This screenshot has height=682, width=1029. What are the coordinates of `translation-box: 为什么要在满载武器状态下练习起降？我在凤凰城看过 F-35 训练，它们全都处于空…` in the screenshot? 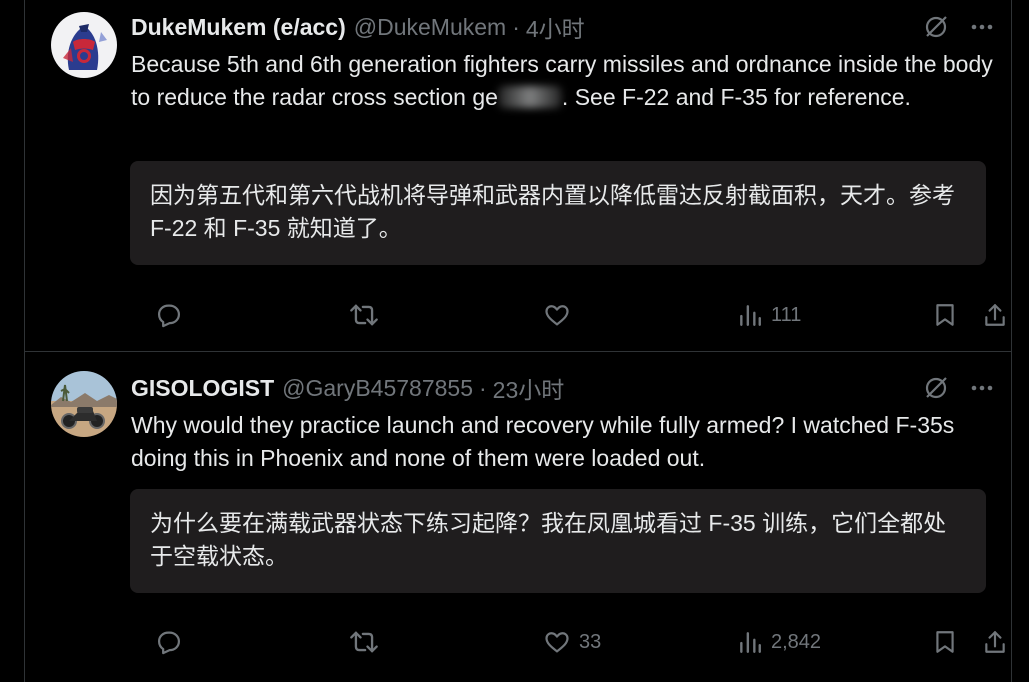 It's located at (558, 541).